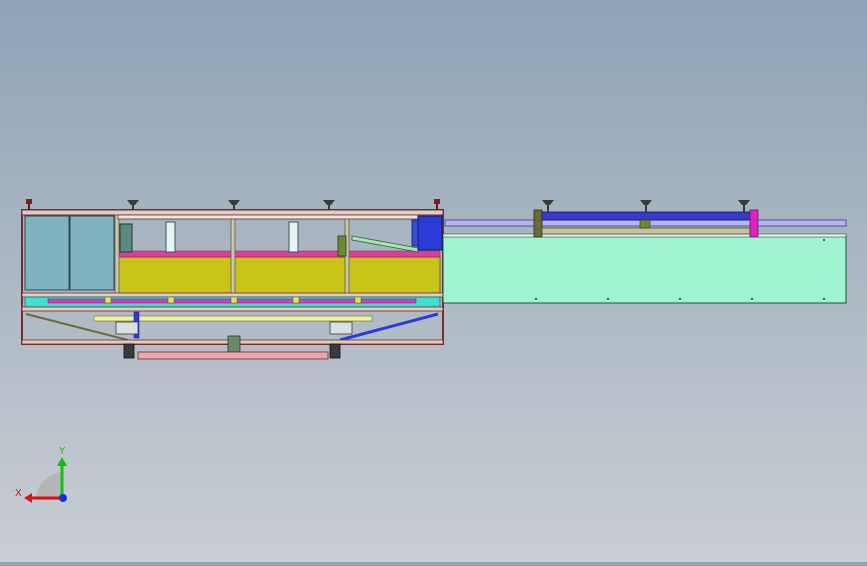  Describe the element at coordinates (233, 355) in the screenshot. I see `pink-bar` at that location.